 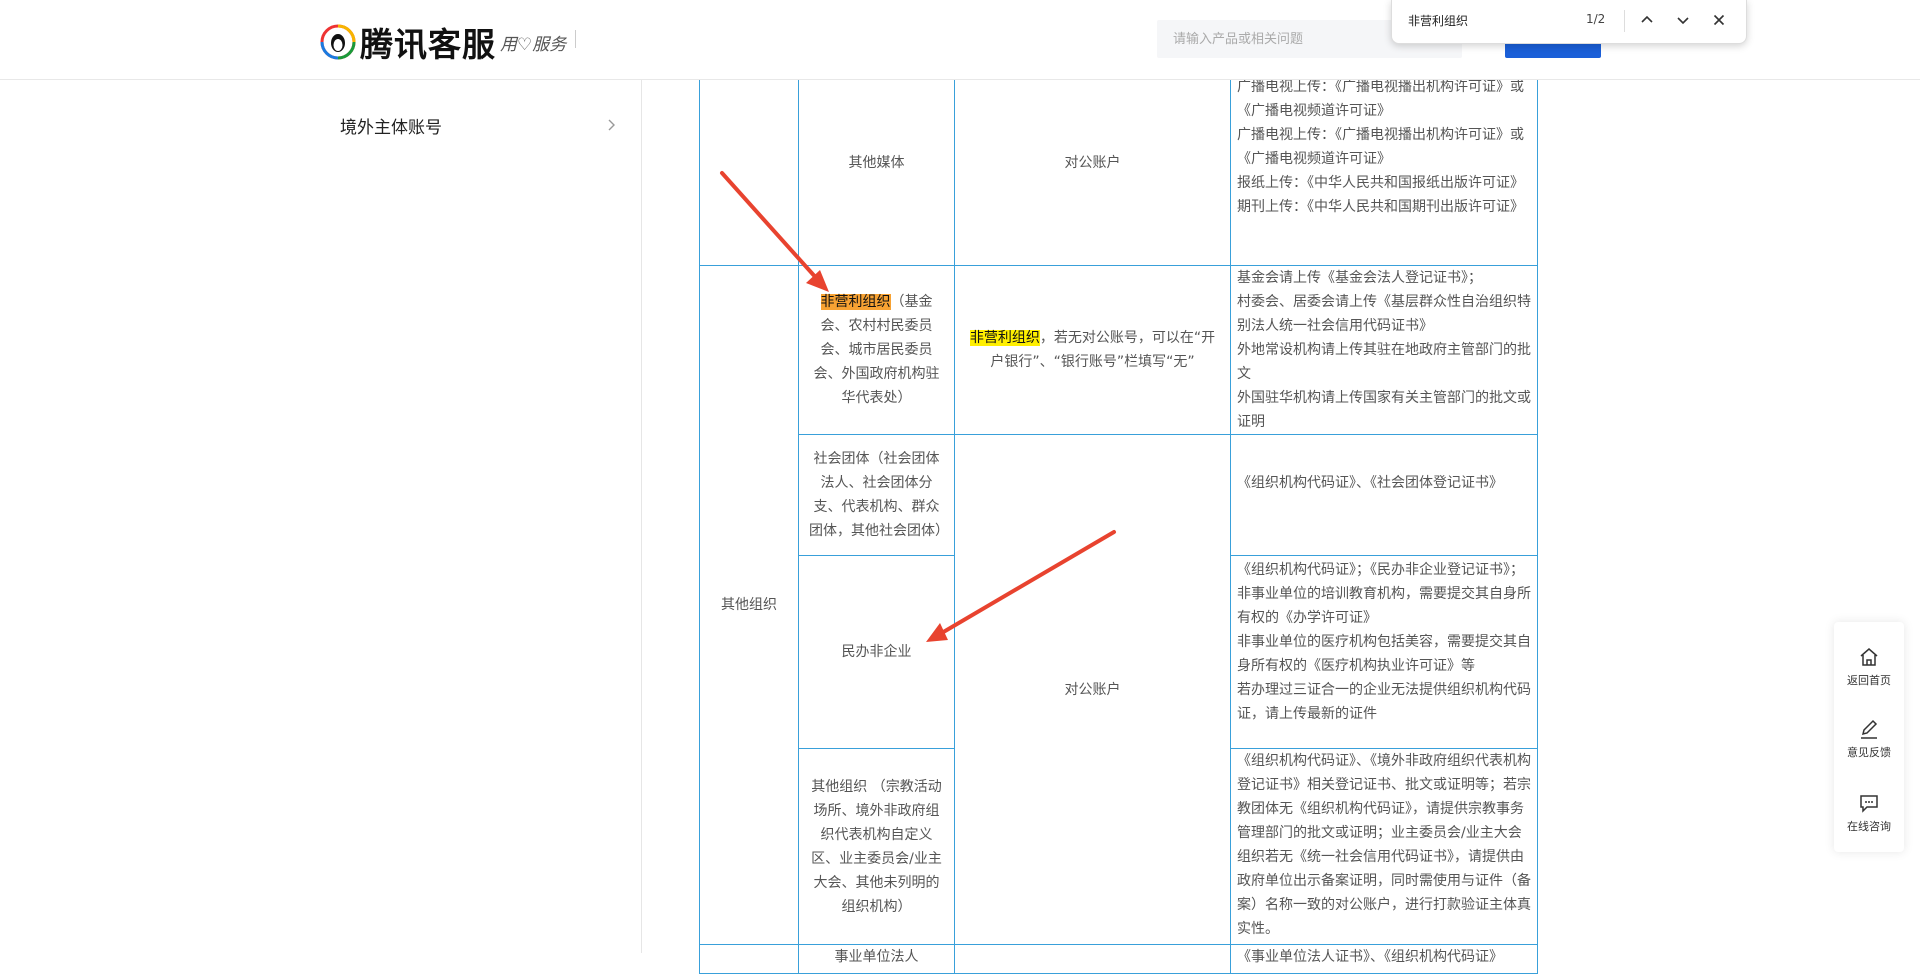 What do you see at coordinates (1869, 804) in the screenshot?
I see `chat-icon` at bounding box center [1869, 804].